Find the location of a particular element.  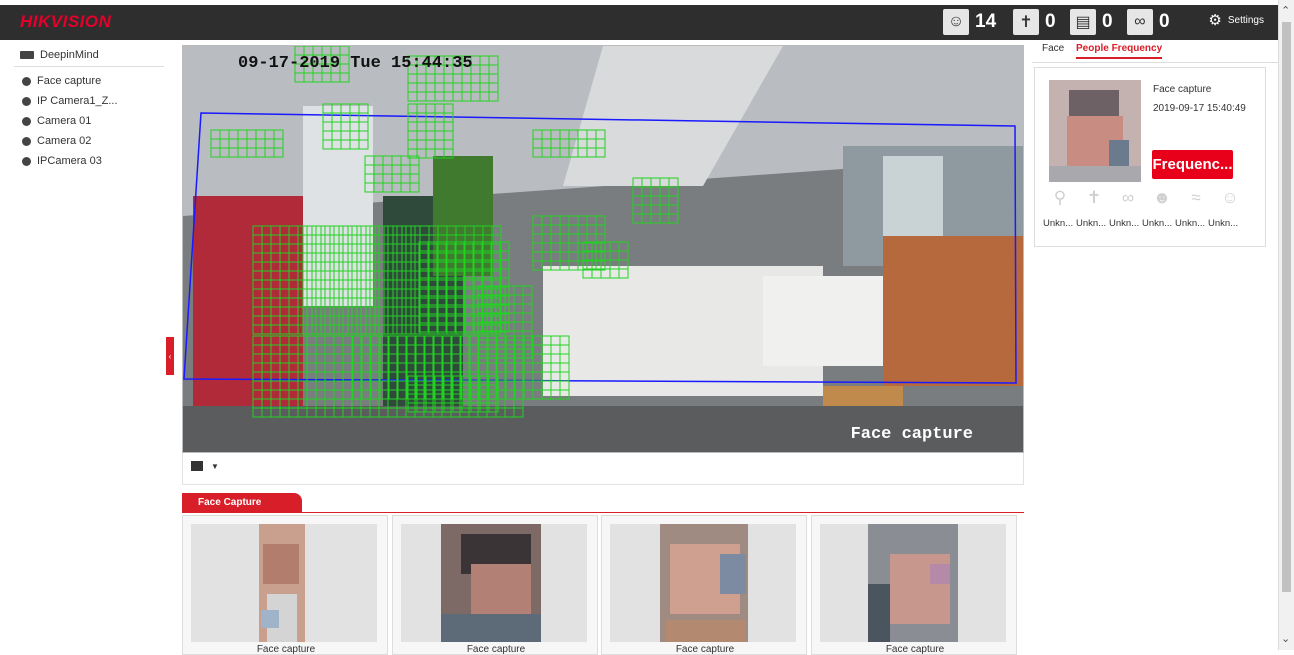

tree-item-ipcamera-03: IPCamera 03 is located at coordinates (89, 161).